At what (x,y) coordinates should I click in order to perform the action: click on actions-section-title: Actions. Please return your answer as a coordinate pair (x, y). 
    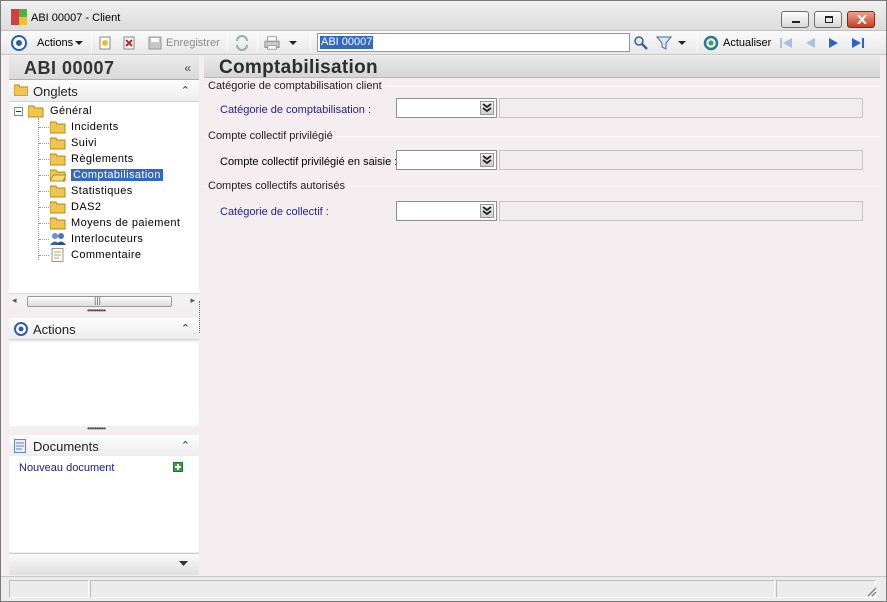
    Looking at the image, I should click on (54, 329).